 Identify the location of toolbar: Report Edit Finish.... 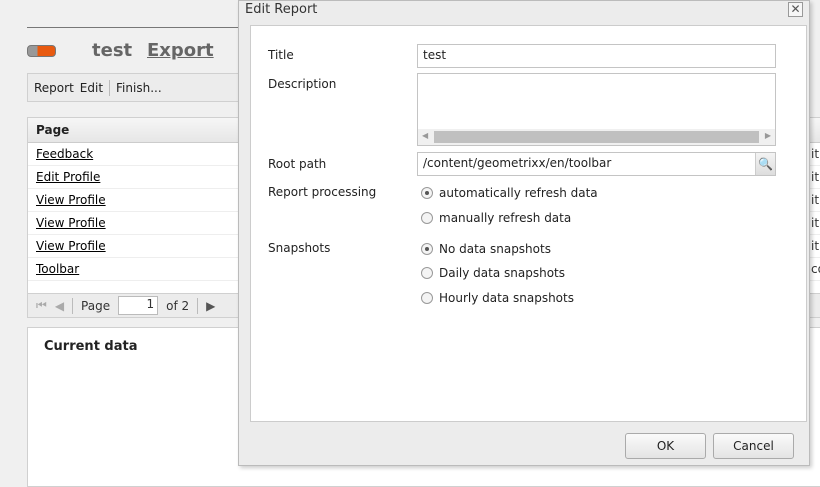
(142, 87).